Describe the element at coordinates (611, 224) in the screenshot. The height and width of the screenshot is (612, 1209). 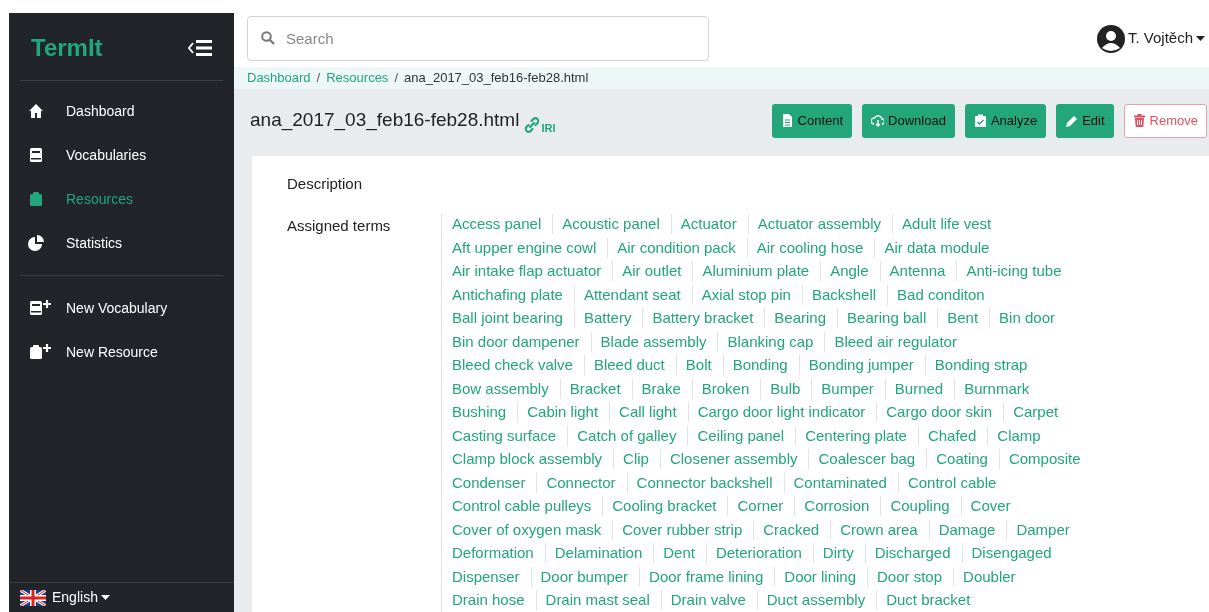
I see `term-link: Acoustic panel` at that location.